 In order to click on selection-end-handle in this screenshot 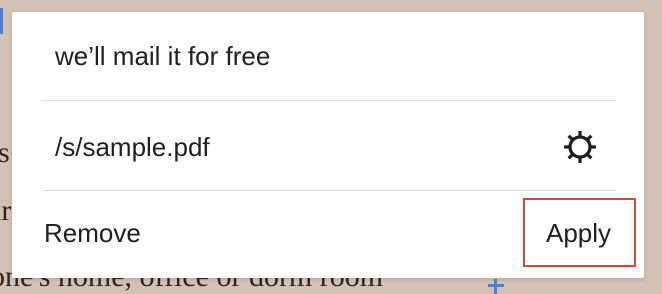, I will do `click(496, 286)`.